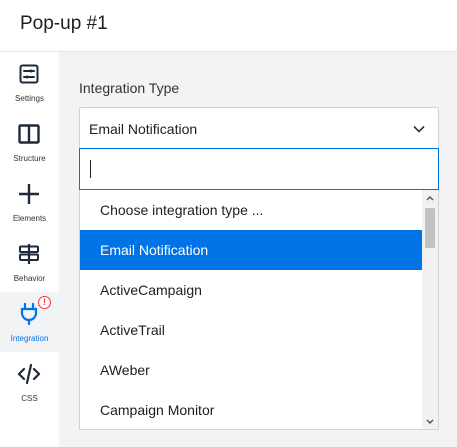  I want to click on sidebar-item-integration: ! Integration, so click(29, 322).